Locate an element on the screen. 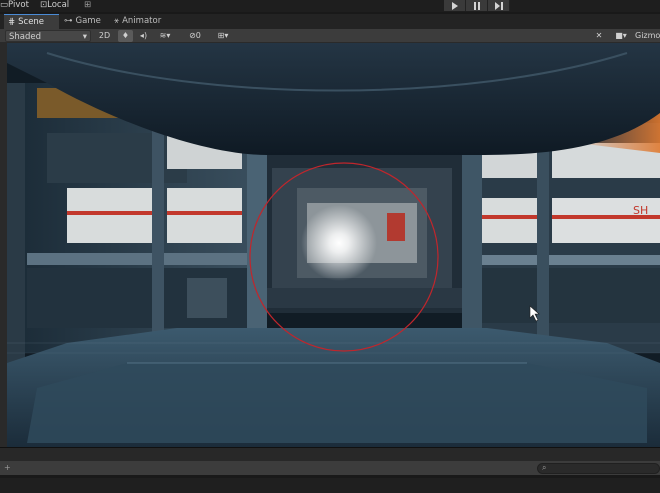 The image size is (660, 493). tab-scene: ⋕ Scene is located at coordinates (31, 21).